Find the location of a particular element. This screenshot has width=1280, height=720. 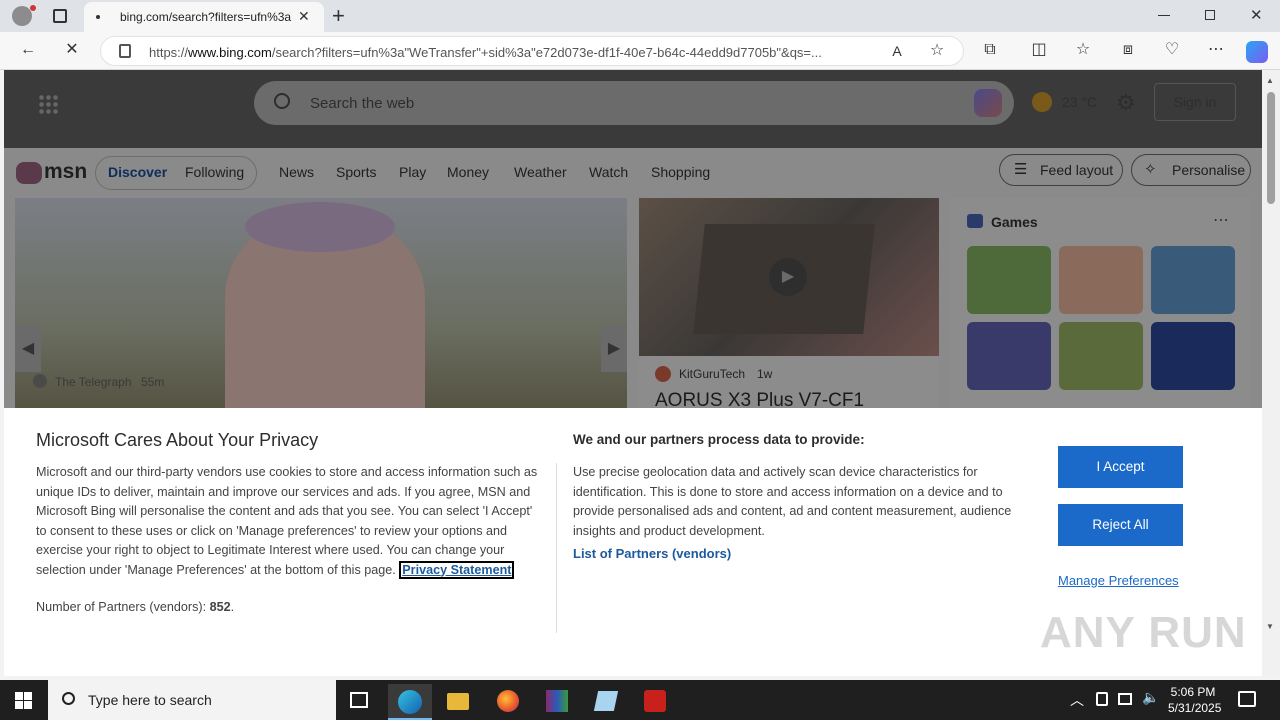

scroll-down-icon: ▼ is located at coordinates (1270, 626).